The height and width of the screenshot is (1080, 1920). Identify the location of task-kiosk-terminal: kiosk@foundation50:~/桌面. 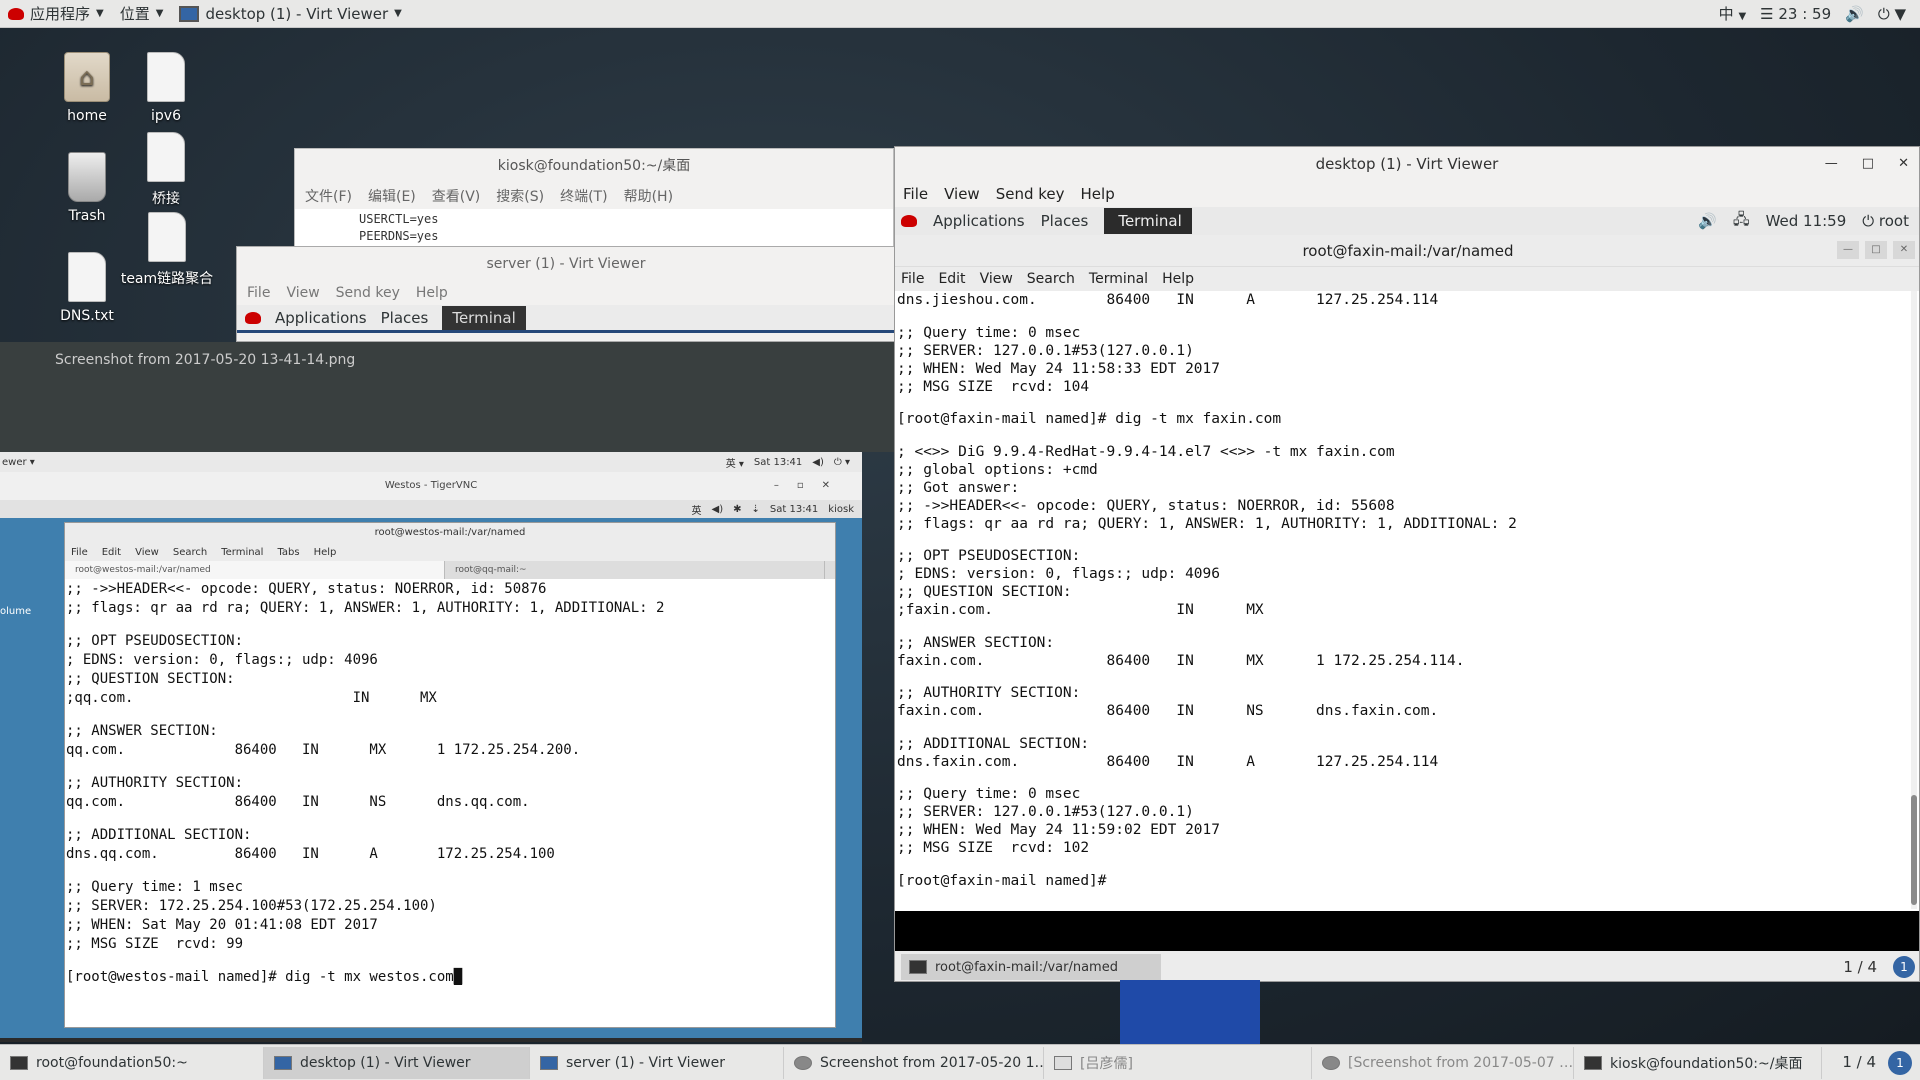
(1698, 1062).